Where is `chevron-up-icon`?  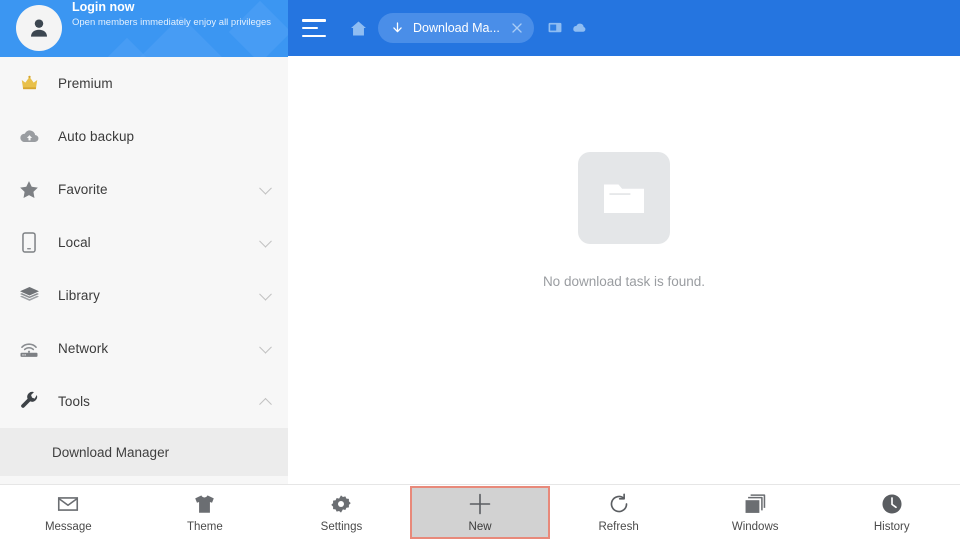 chevron-up-icon is located at coordinates (265, 404).